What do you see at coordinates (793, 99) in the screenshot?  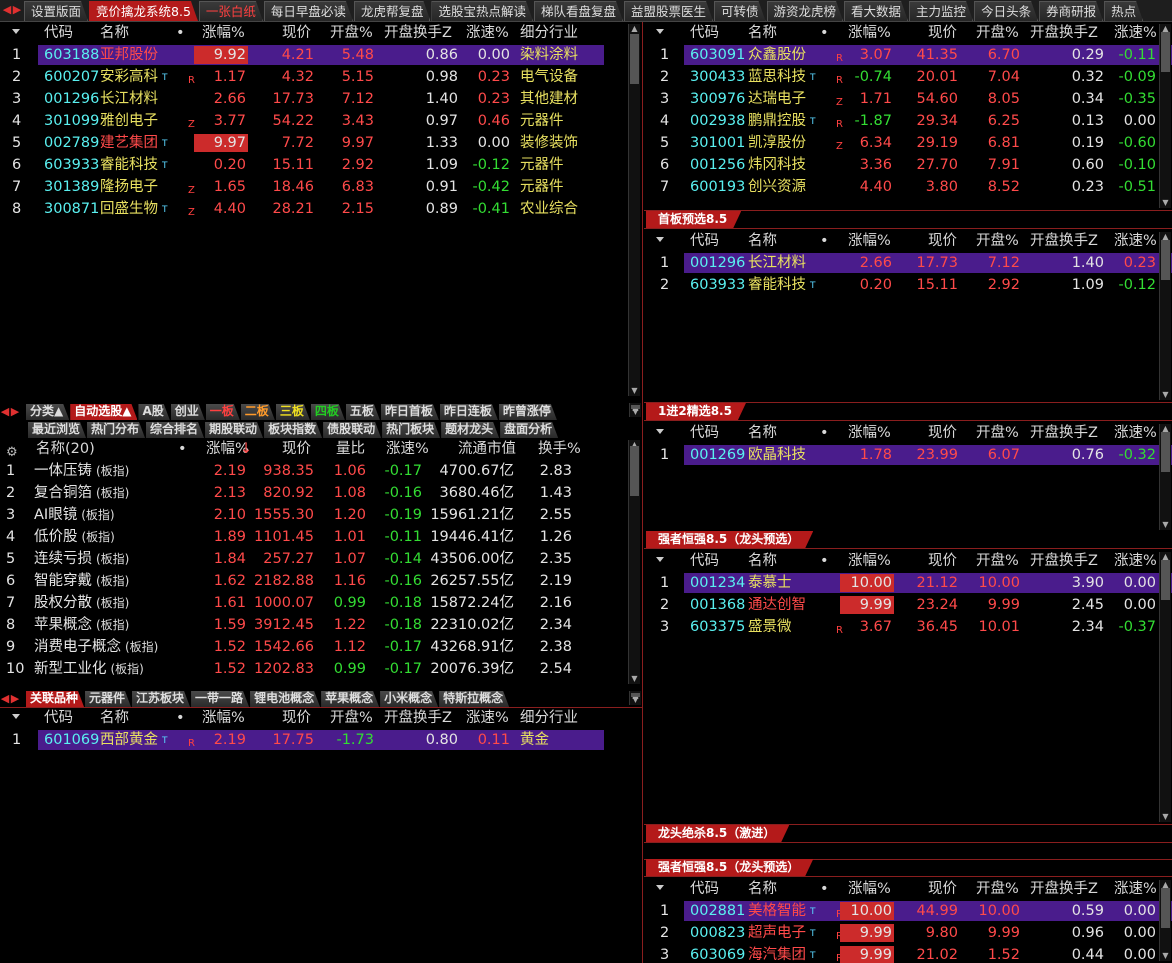 I see `cell-name: 达瑞电子` at bounding box center [793, 99].